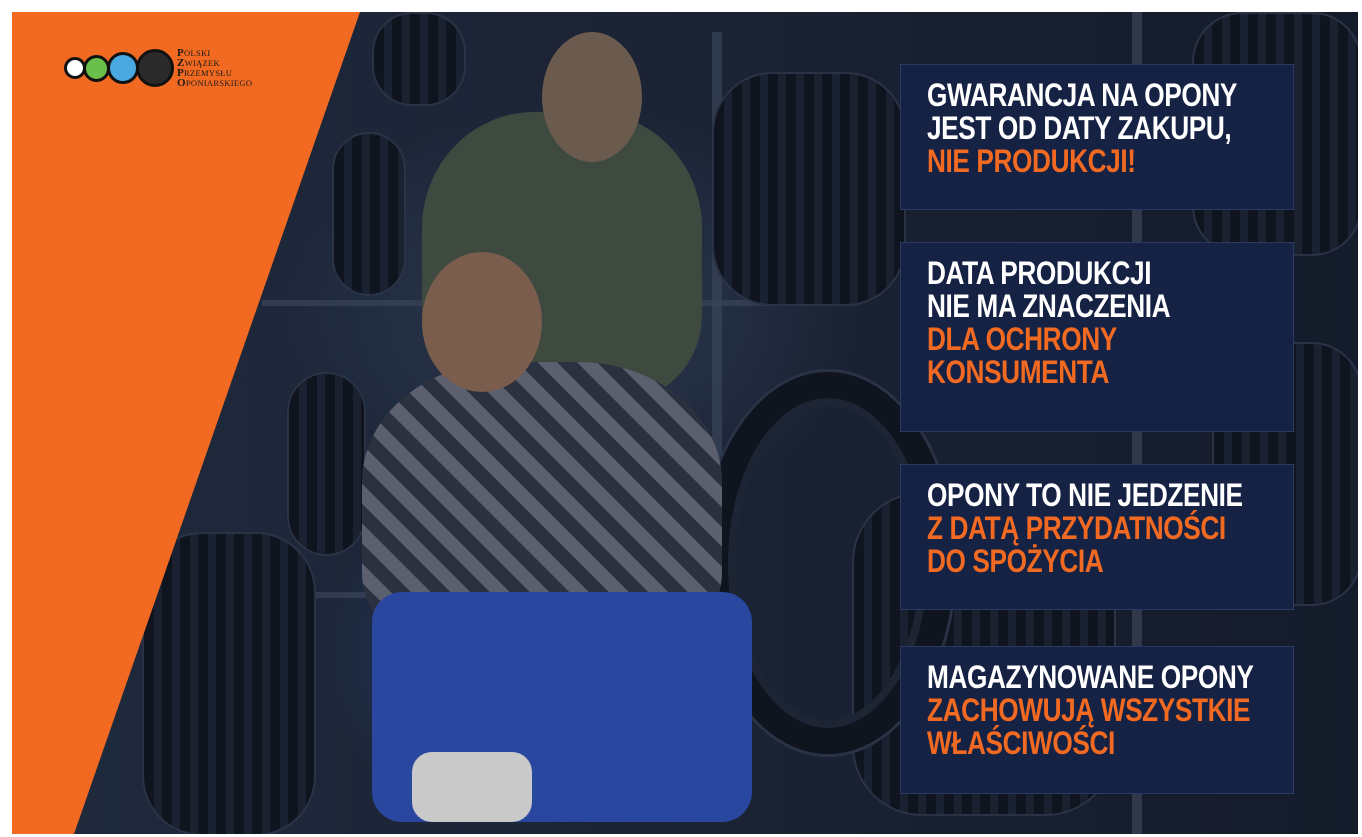 Image resolution: width=1362 pixels, height=837 pixels. Describe the element at coordinates (1031, 161) in the screenshot. I see `panel-highlight-text: NIE PRODUKCJI!` at that location.